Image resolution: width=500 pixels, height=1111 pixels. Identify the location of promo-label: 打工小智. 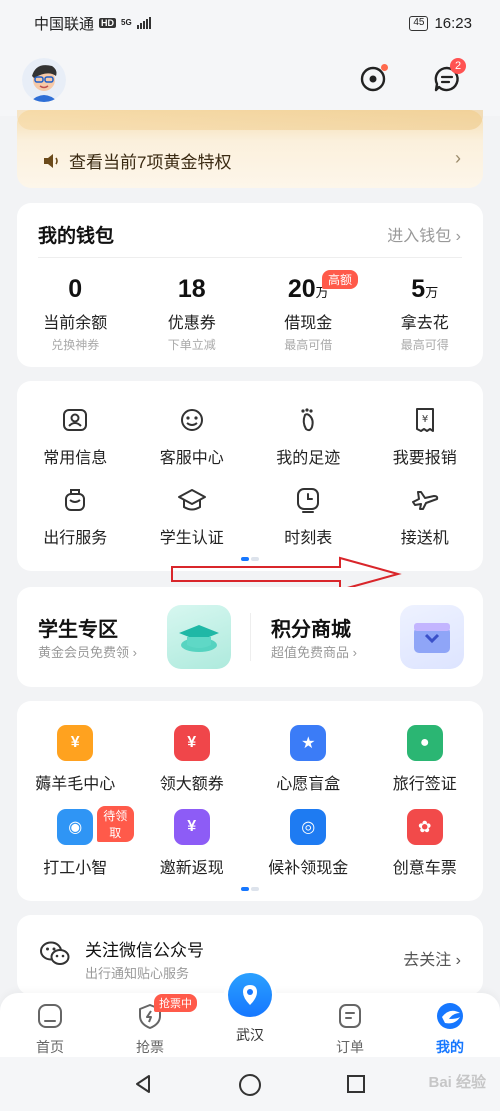
(75, 868).